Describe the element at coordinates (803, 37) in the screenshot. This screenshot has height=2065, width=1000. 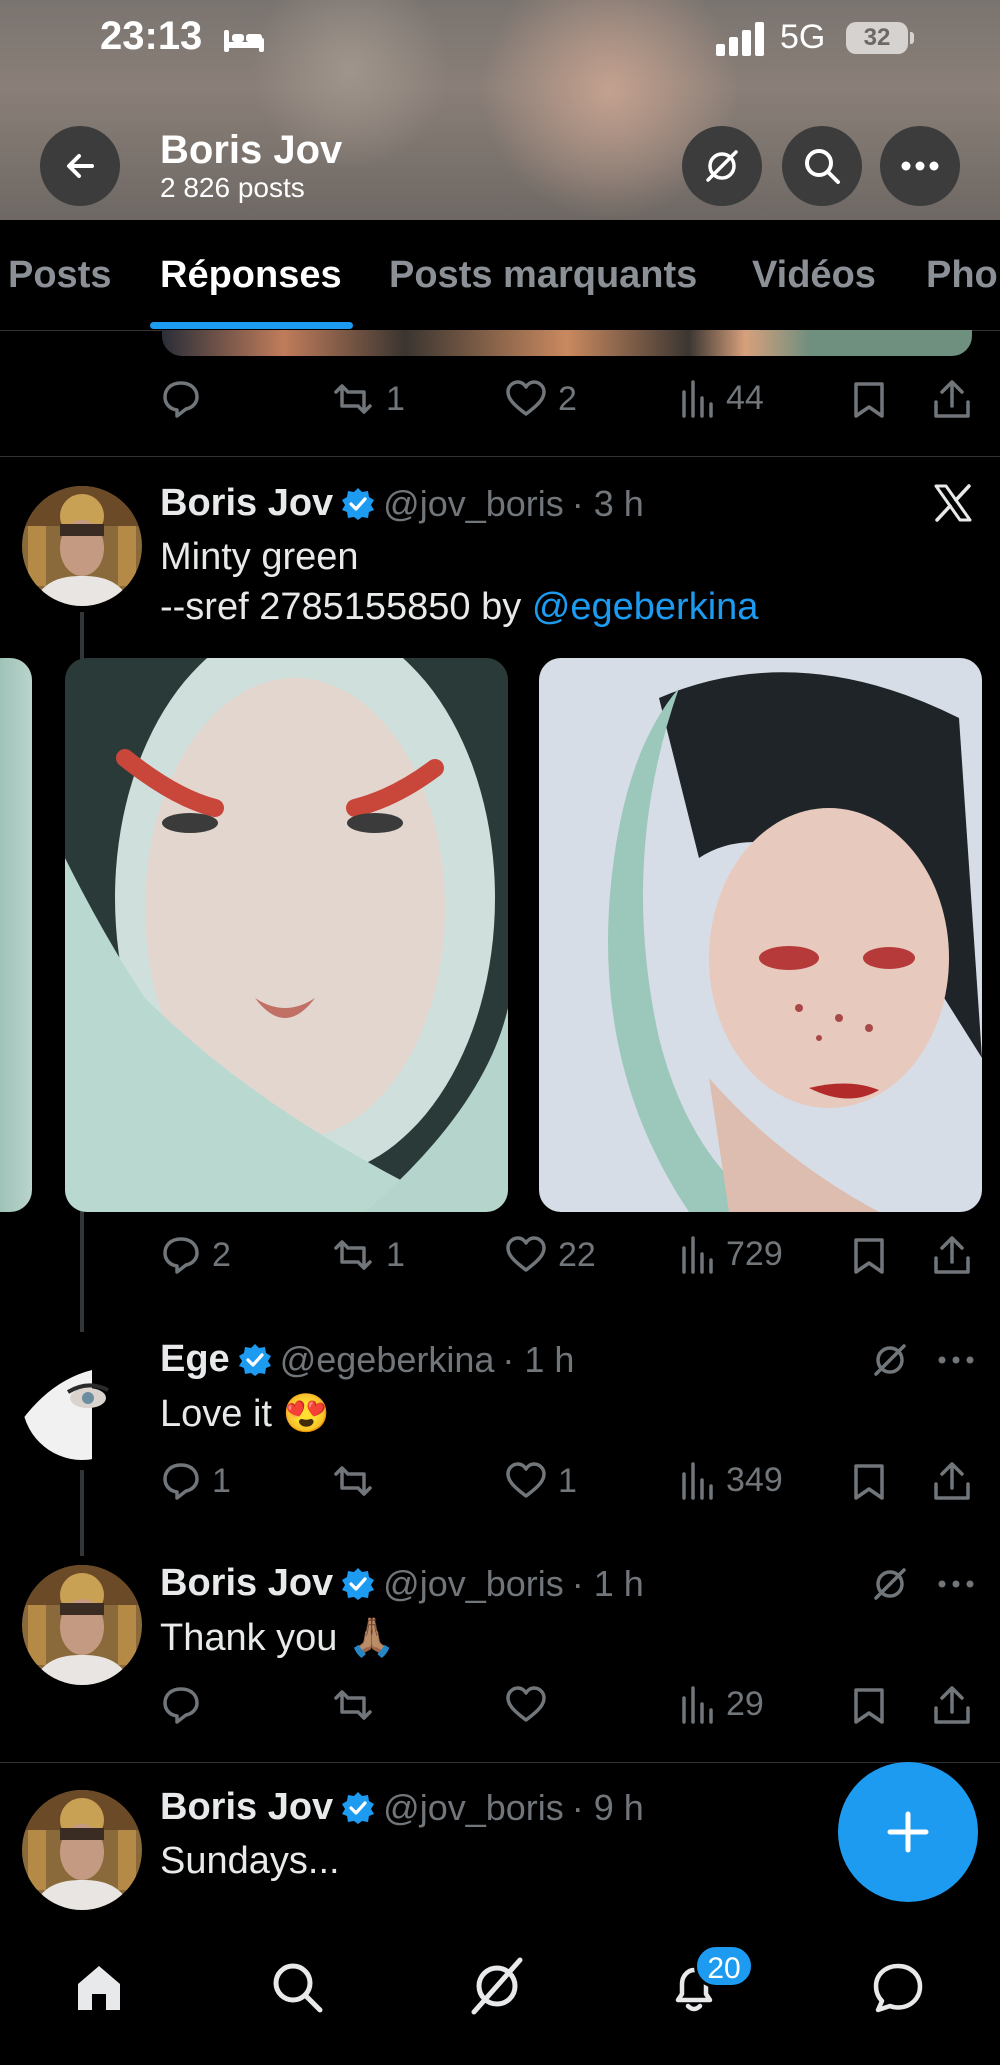
I see `network-label: 5G` at that location.